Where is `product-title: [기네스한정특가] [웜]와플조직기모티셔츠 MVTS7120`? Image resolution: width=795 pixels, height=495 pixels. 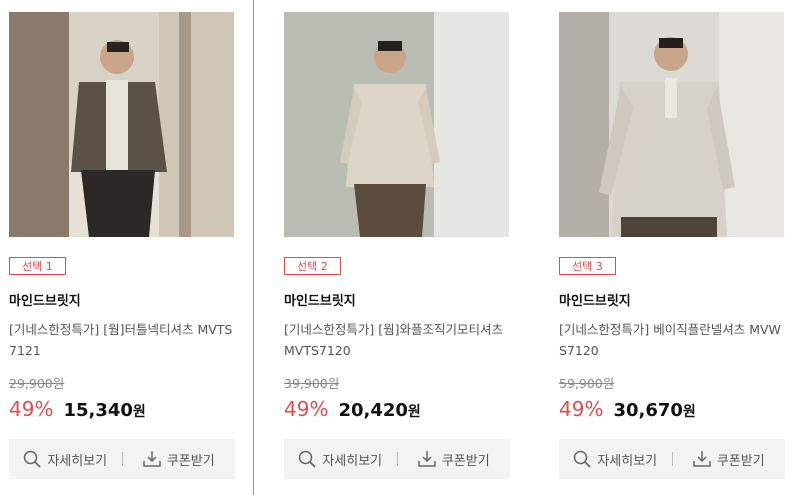
product-title: [기네스한정특가] [웜]와플조직기모티셔츠 MVTS7120 is located at coordinates (398, 340).